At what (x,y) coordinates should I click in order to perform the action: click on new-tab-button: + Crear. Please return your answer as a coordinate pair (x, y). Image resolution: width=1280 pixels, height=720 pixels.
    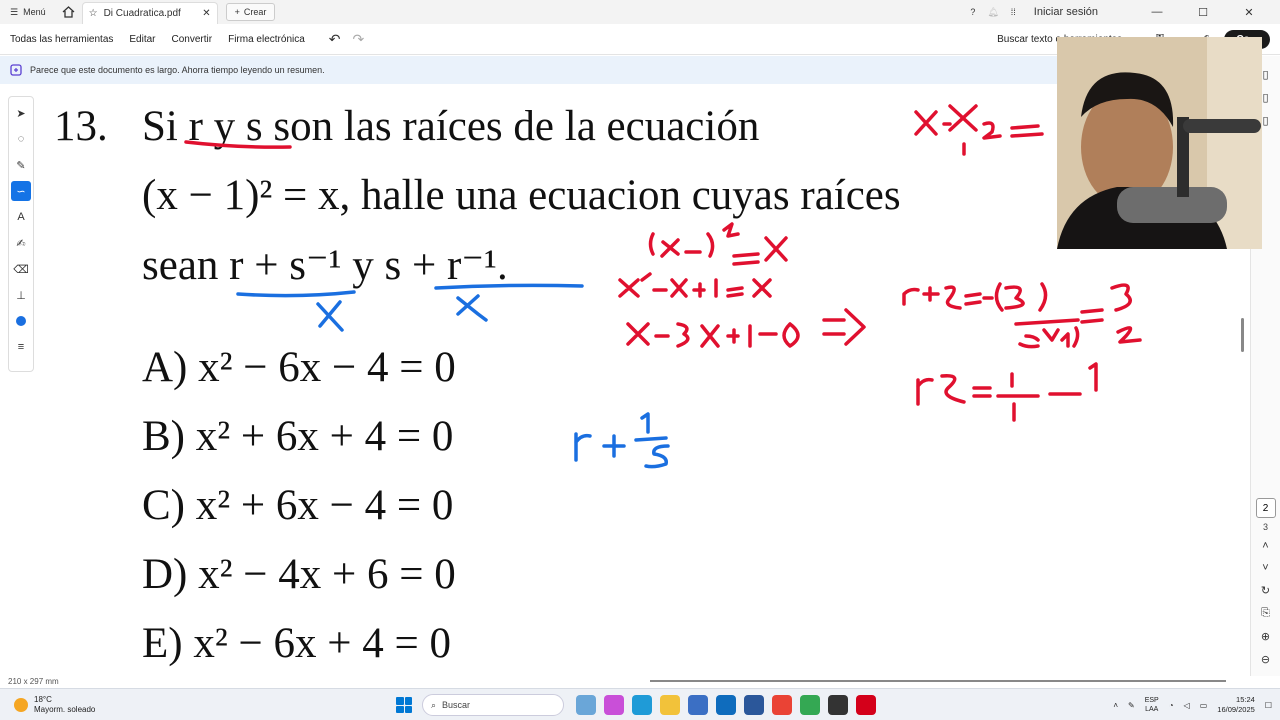
    Looking at the image, I should click on (250, 12).